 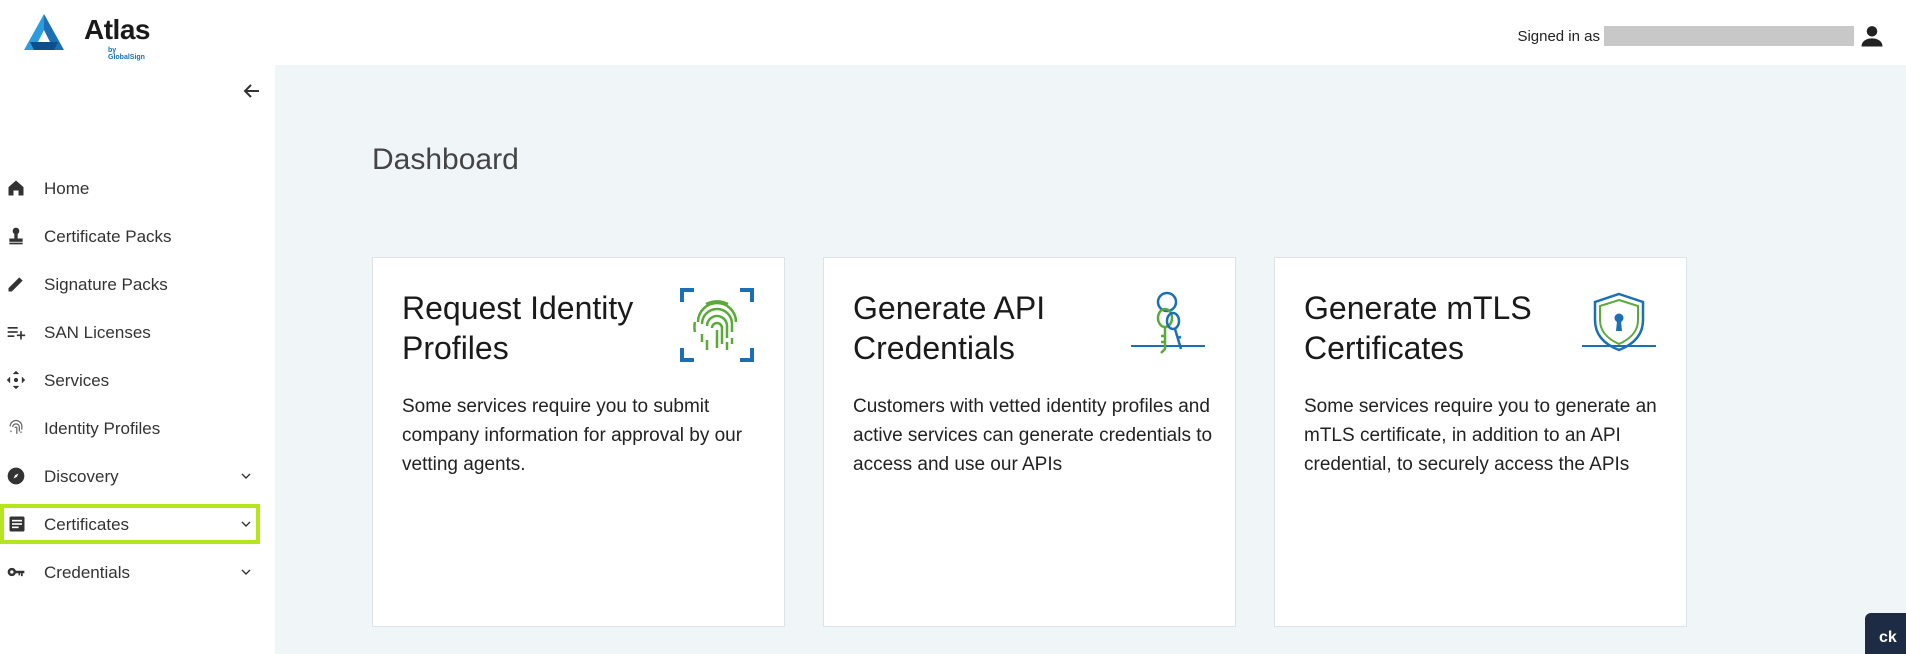 What do you see at coordinates (67, 188) in the screenshot?
I see `sidebar-item-label: Home` at bounding box center [67, 188].